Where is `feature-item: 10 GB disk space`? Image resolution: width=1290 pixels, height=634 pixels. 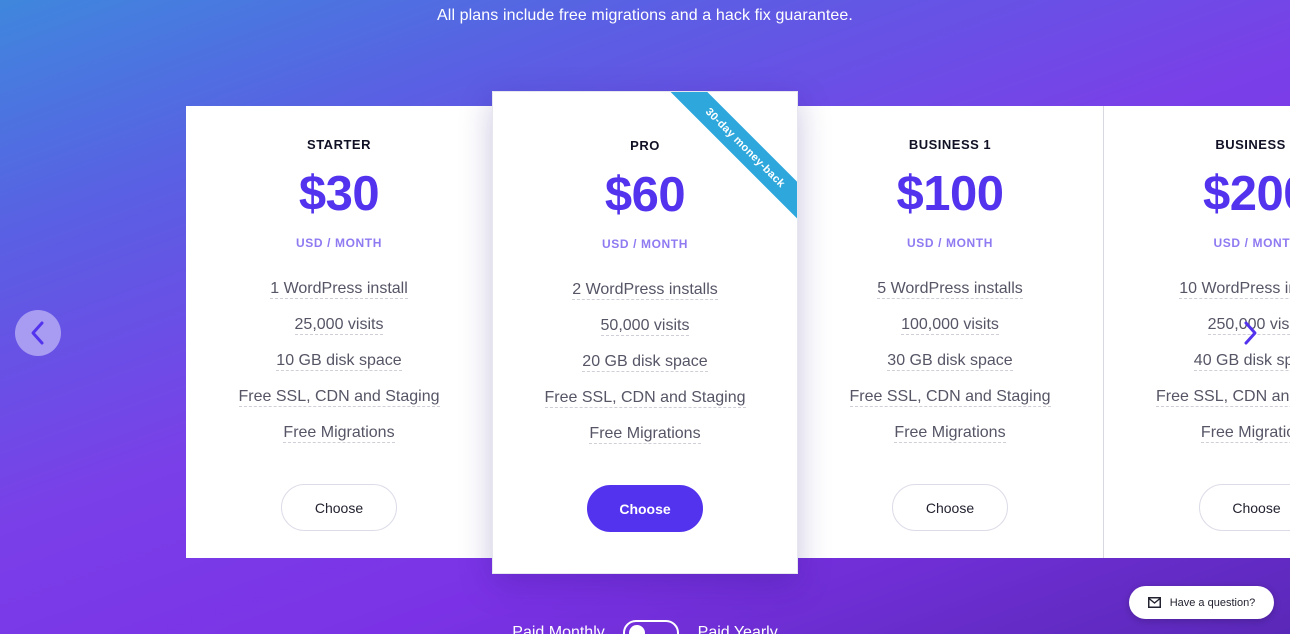 feature-item: 10 GB disk space is located at coordinates (339, 367).